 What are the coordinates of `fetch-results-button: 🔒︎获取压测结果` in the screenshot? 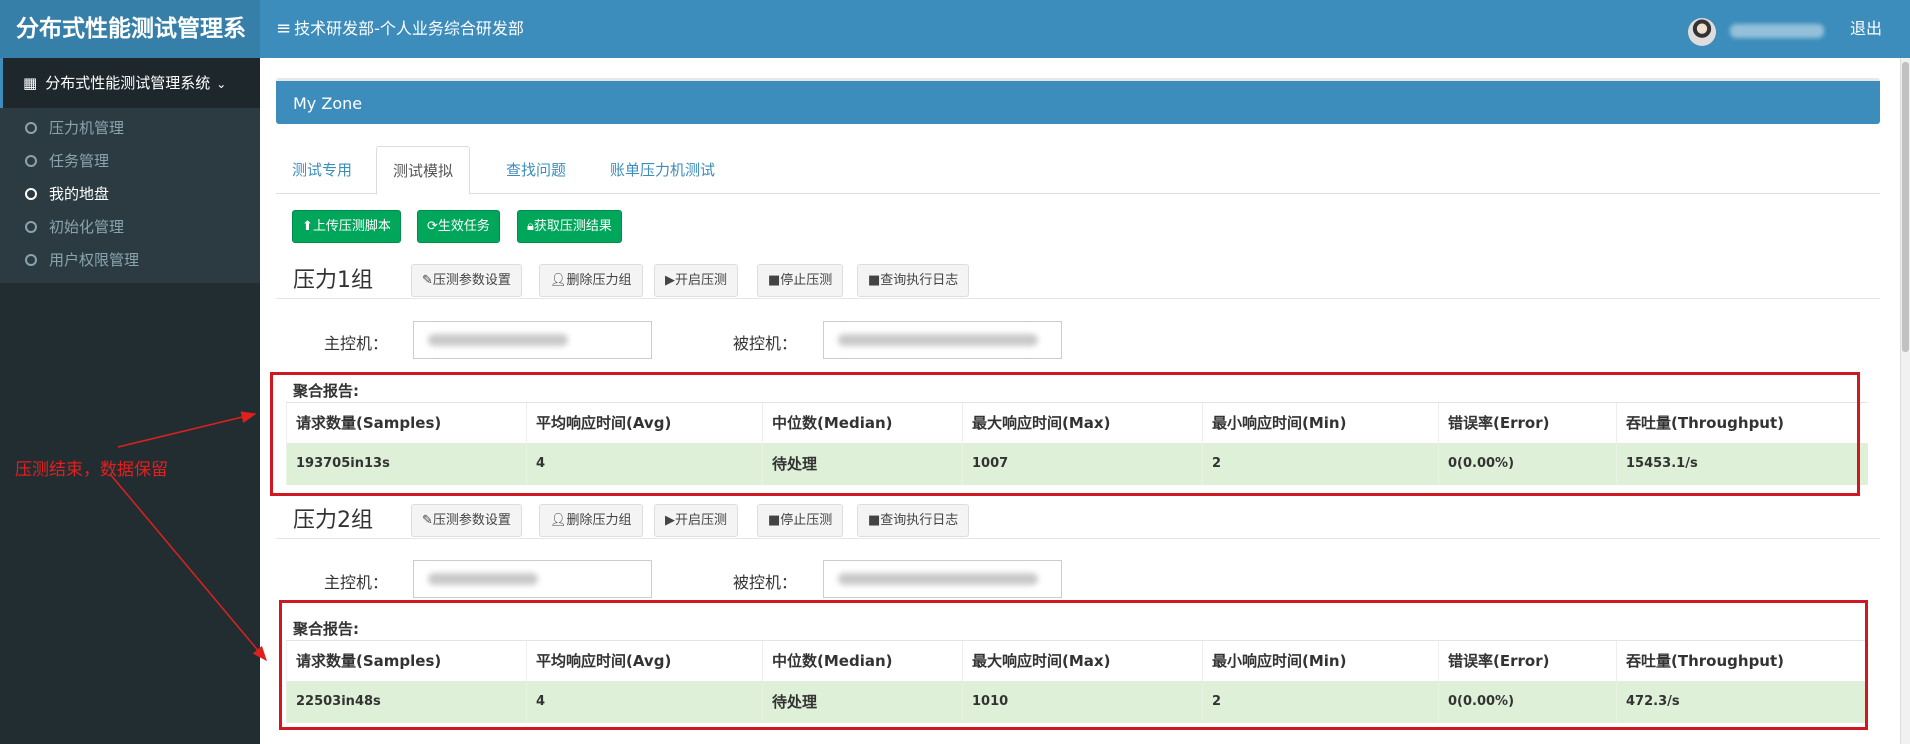 It's located at (569, 226).